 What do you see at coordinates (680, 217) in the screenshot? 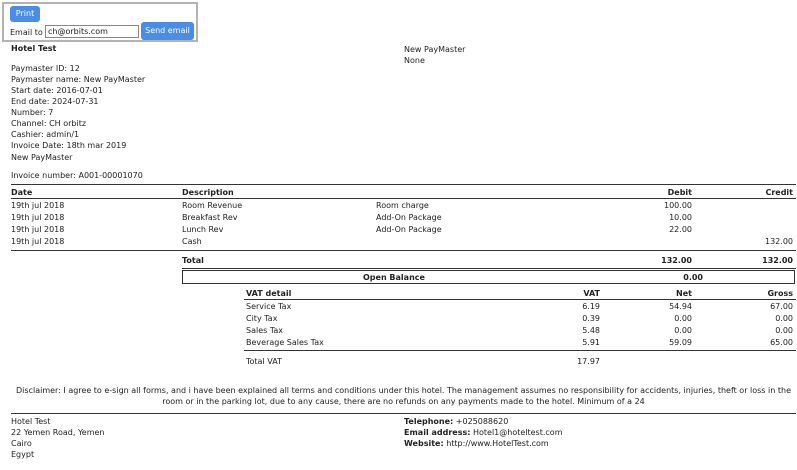
I see `row-debit: 10.00` at bounding box center [680, 217].